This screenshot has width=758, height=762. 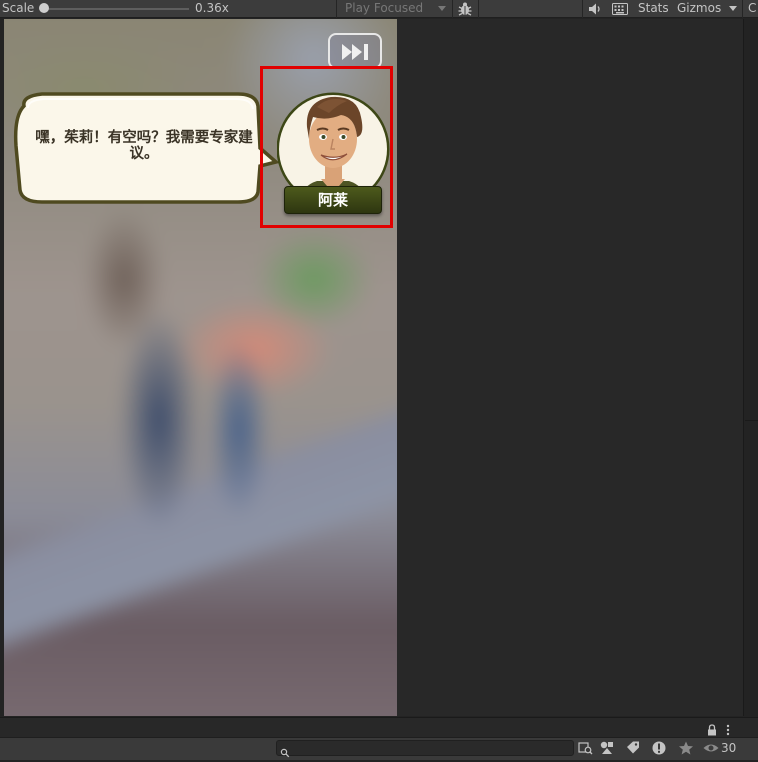 I want to click on highlight-box, so click(x=326, y=147).